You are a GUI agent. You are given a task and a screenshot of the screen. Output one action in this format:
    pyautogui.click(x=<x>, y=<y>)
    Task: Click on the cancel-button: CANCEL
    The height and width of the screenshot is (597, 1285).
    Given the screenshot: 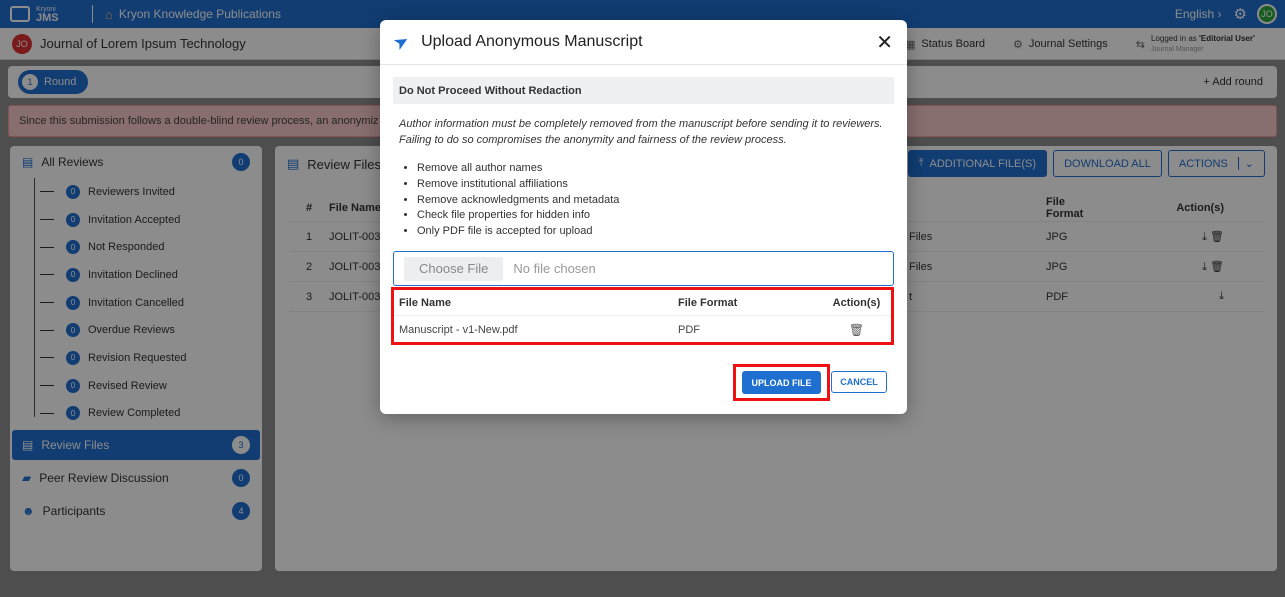 What is the action you would take?
    pyautogui.click(x=859, y=382)
    